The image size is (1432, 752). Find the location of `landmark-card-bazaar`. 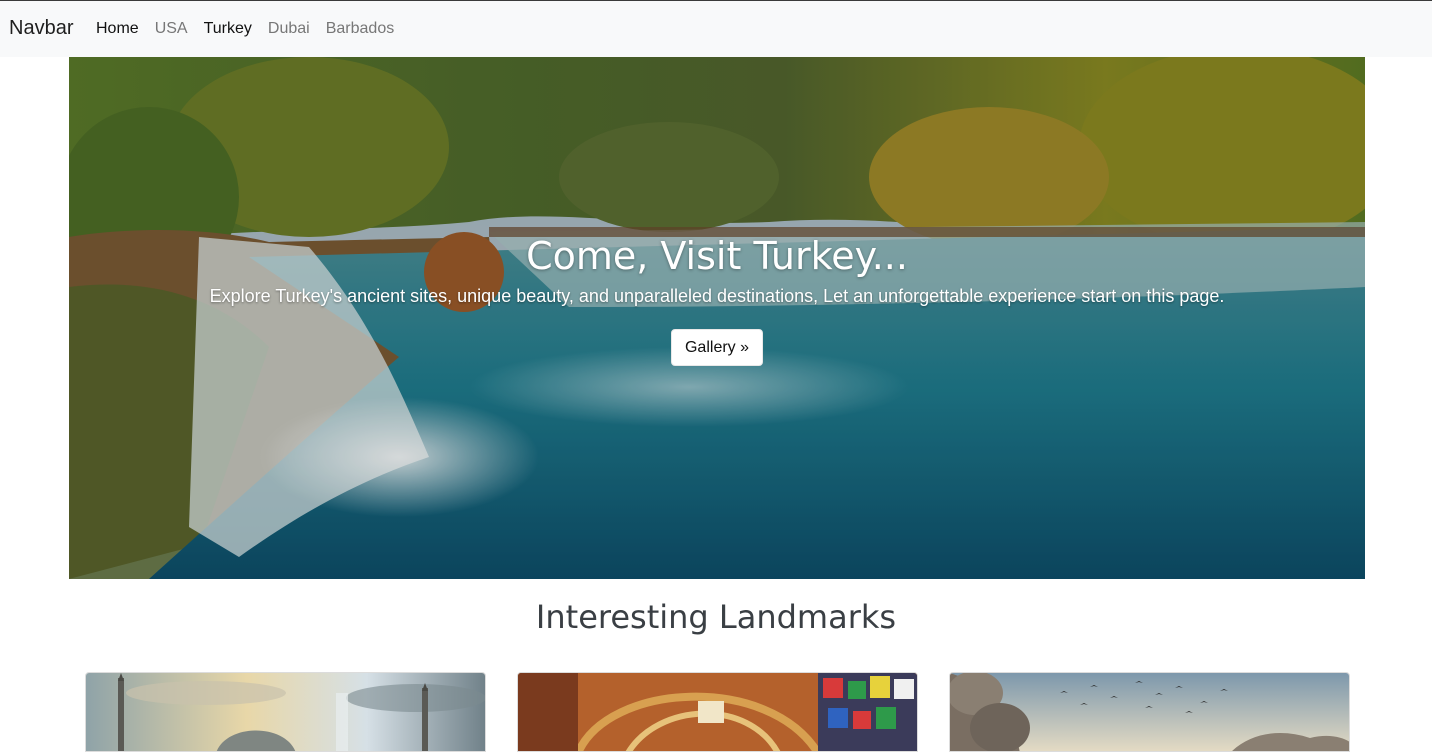

landmark-card-bazaar is located at coordinates (717, 712).